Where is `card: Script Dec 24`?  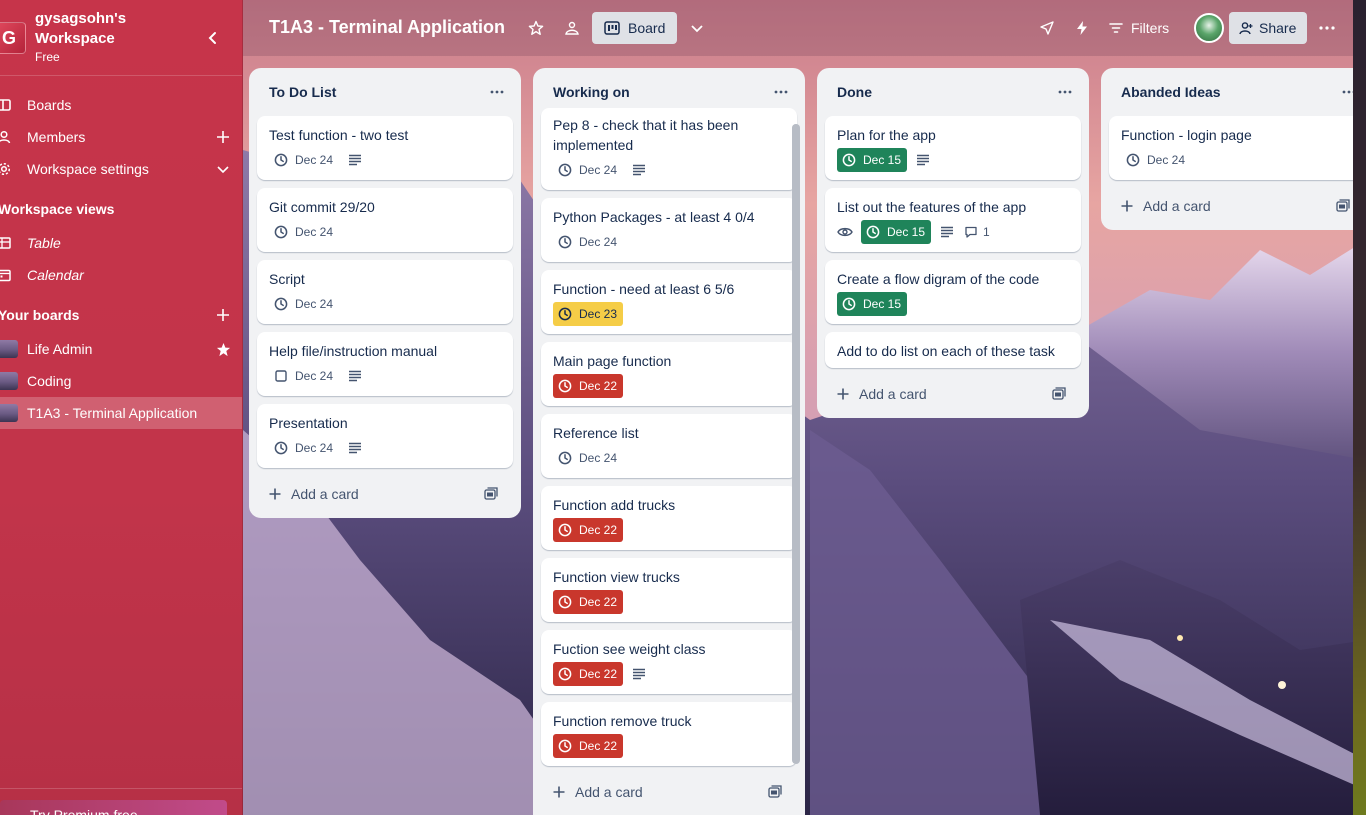
card: Script Dec 24 is located at coordinates (385, 292).